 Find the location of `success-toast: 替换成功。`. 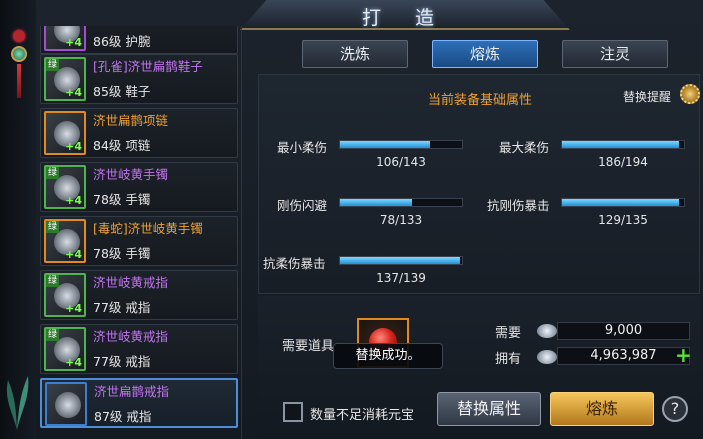

success-toast: 替换成功。 is located at coordinates (388, 356).